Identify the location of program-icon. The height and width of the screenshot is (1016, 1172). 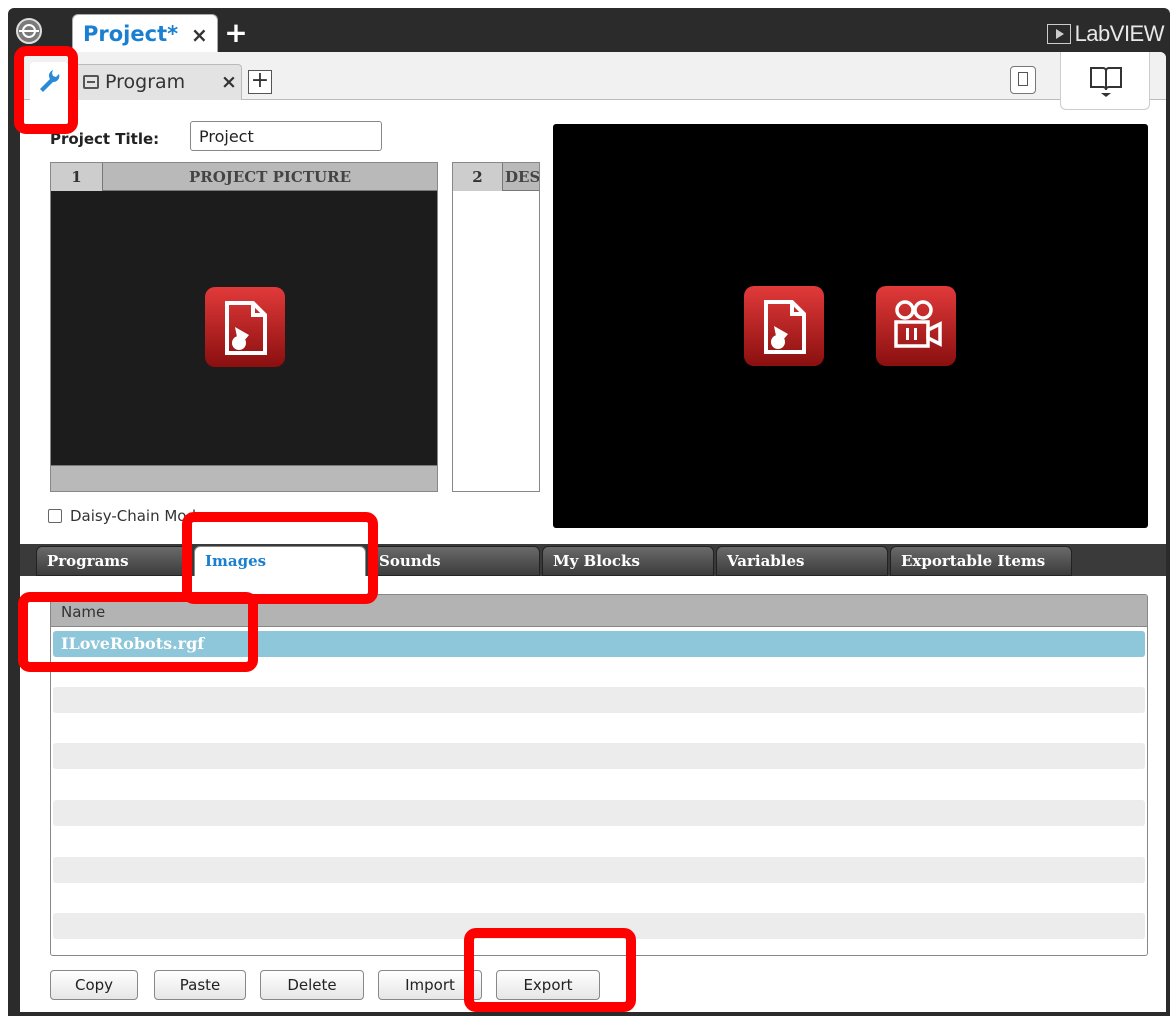
(91, 82).